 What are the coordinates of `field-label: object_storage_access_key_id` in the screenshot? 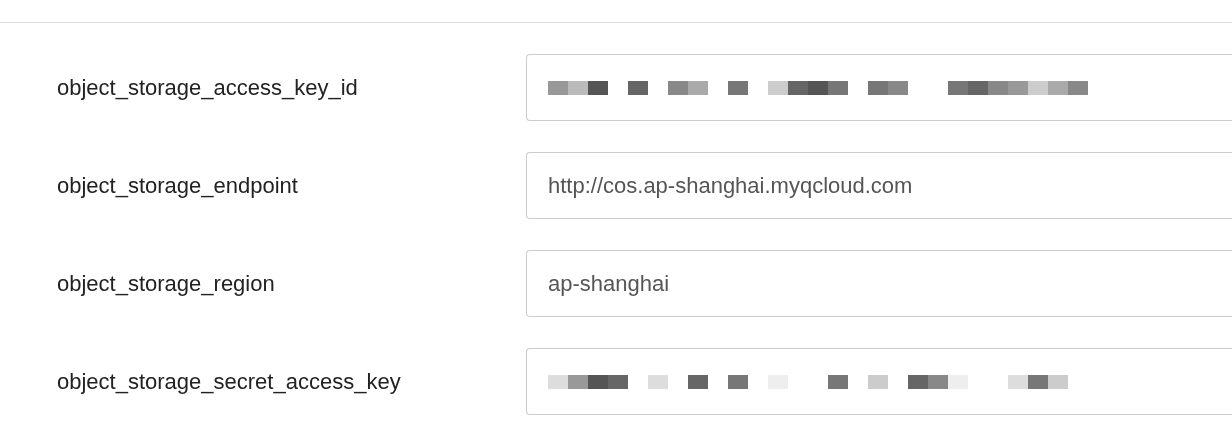 It's located at (207, 87).